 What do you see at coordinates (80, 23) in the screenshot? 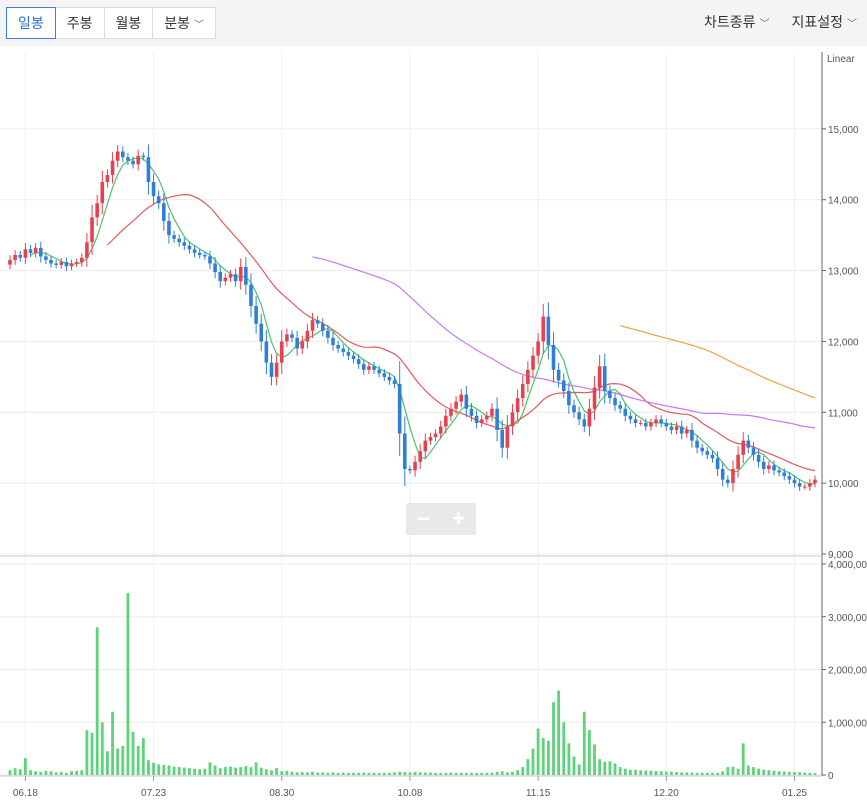
I see `tab-weekly: 주봉` at bounding box center [80, 23].